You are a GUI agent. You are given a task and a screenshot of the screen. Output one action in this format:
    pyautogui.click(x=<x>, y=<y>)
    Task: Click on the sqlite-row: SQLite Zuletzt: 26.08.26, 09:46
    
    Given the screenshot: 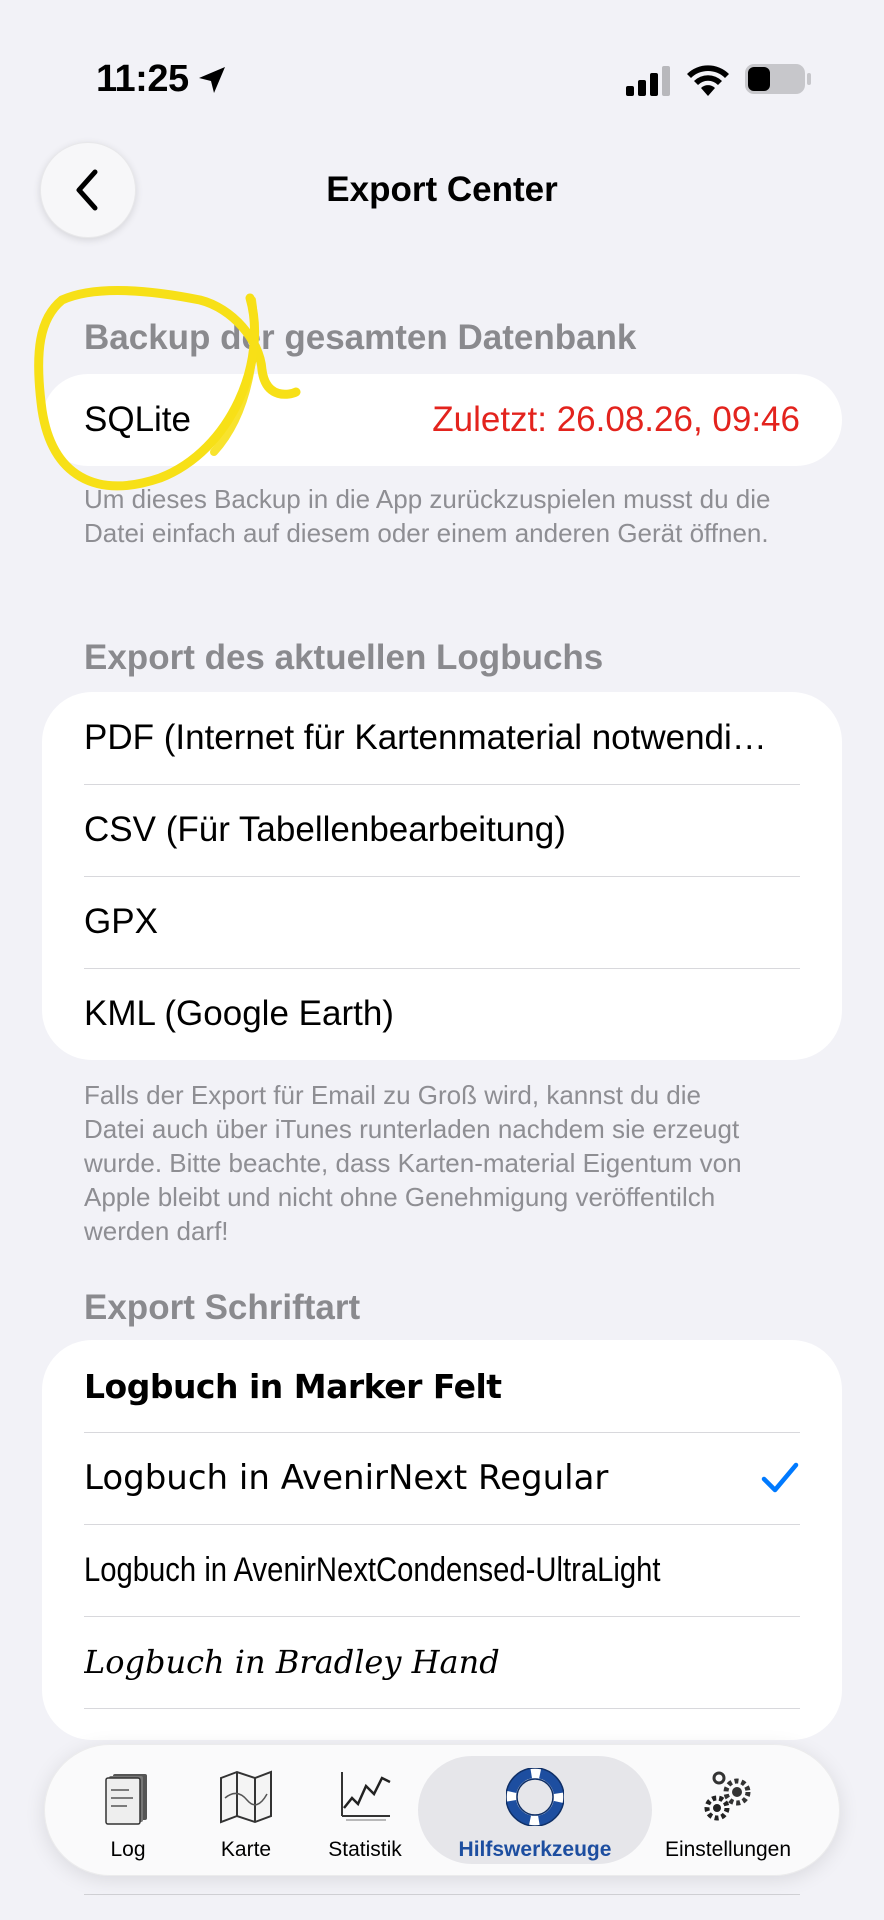 What is the action you would take?
    pyautogui.click(x=442, y=420)
    